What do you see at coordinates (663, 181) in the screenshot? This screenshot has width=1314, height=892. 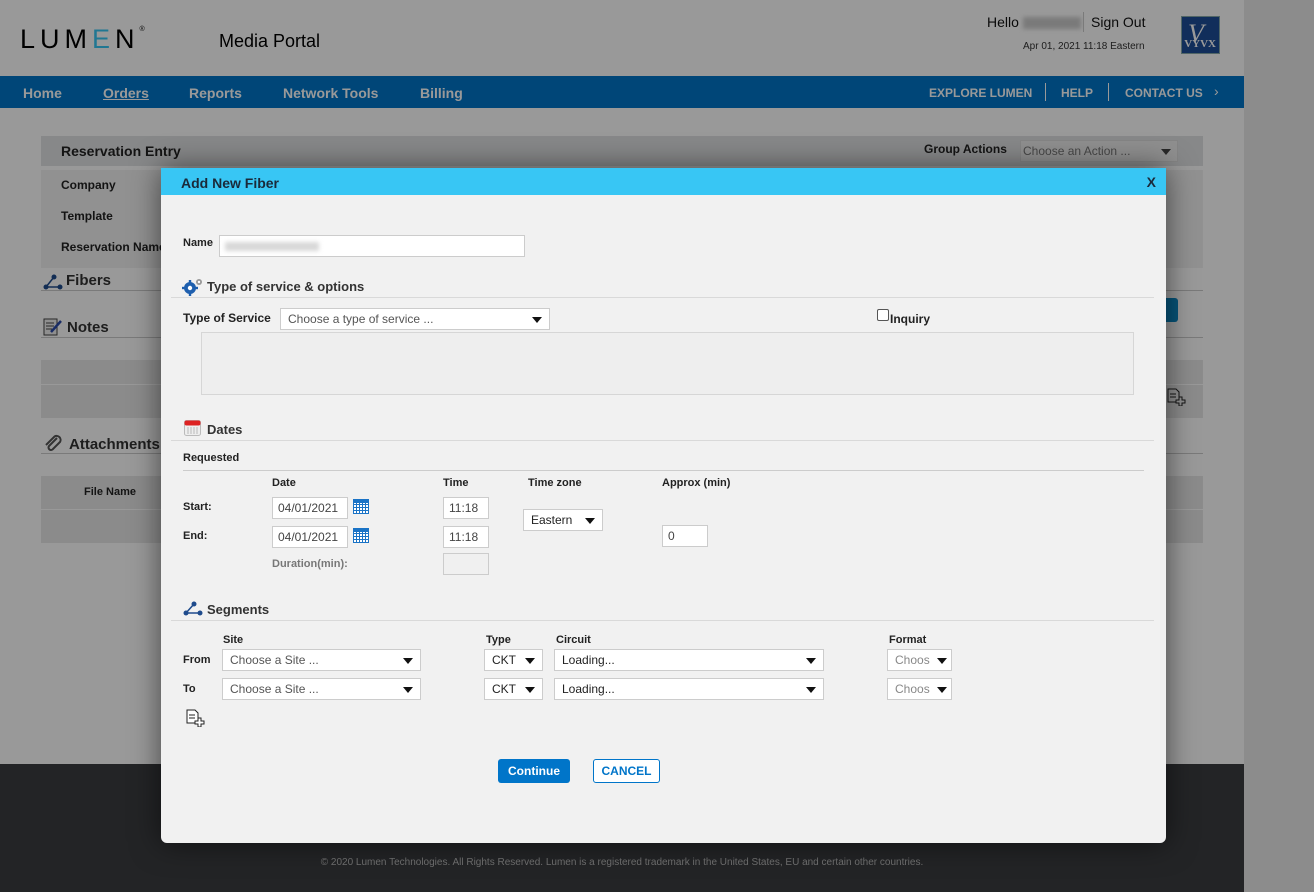 I see `dialog-header: Add New Fiber X` at bounding box center [663, 181].